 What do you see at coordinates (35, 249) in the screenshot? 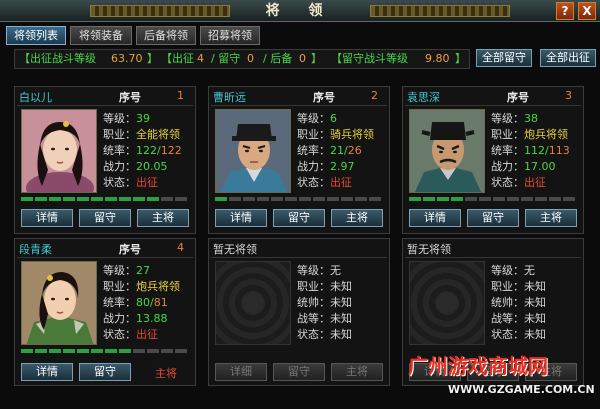
I see `general-name: 段青柔` at bounding box center [35, 249].